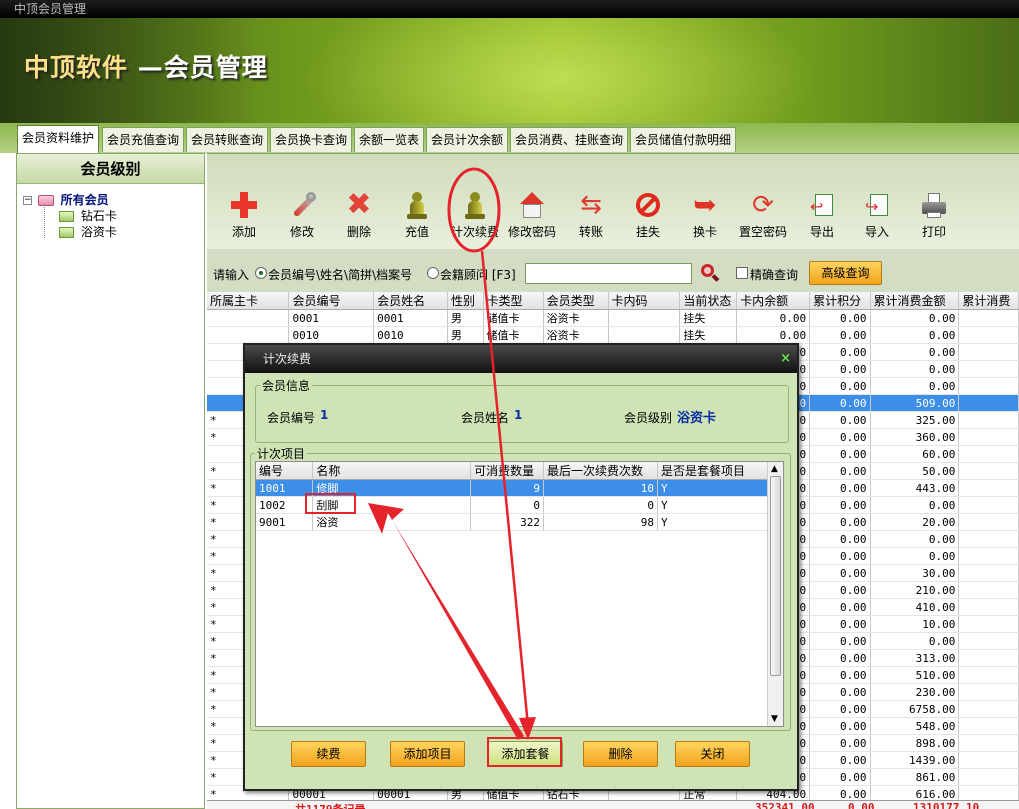 The width and height of the screenshot is (1019, 809). I want to click on column-header: 编号, so click(285, 471).